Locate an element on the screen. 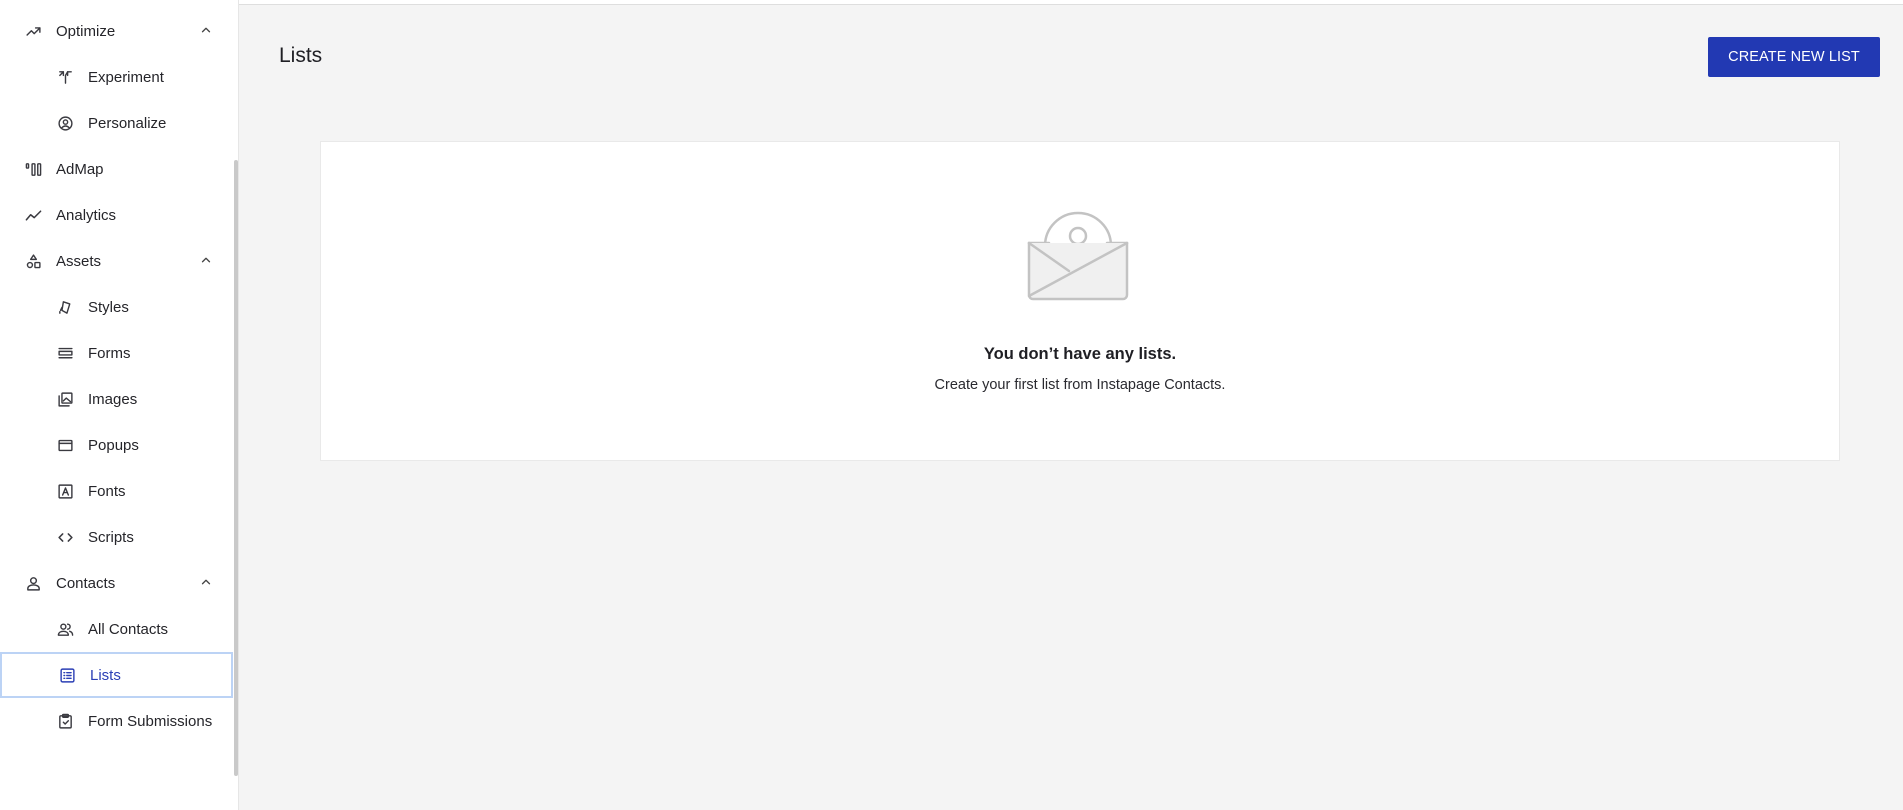 This screenshot has height=810, width=1903. sidebar-item-label: Popups is located at coordinates (113, 445).